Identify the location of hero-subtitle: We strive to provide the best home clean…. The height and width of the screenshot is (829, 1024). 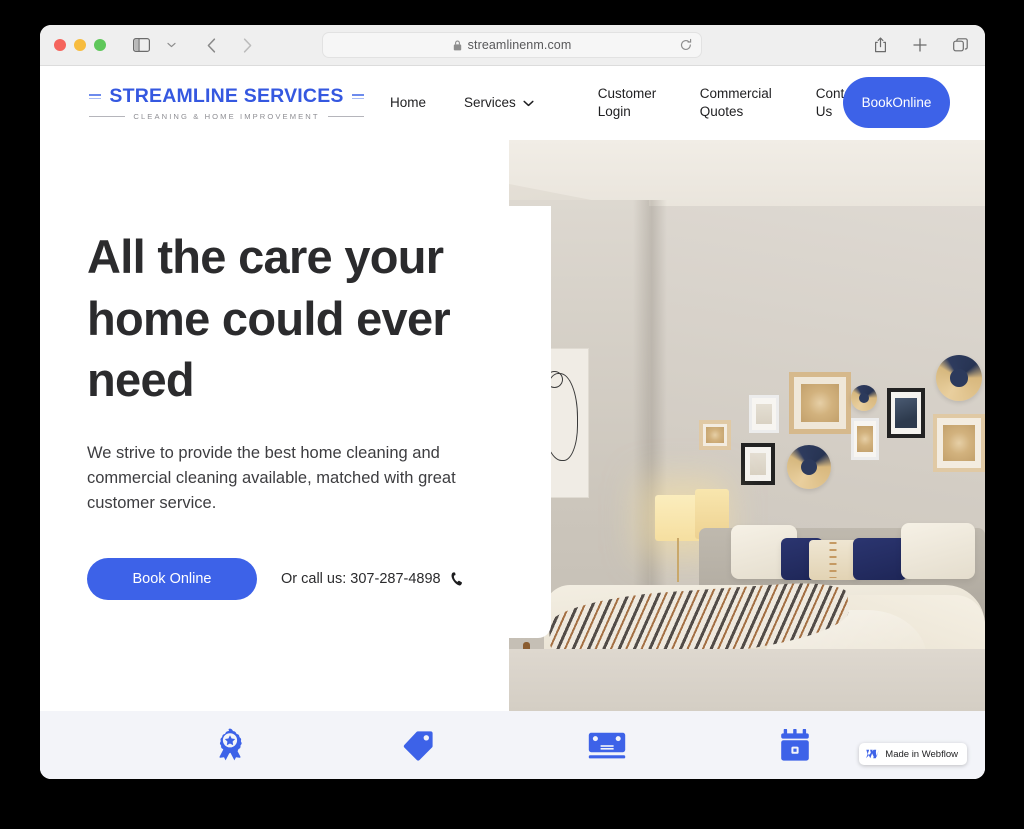
(271, 477).